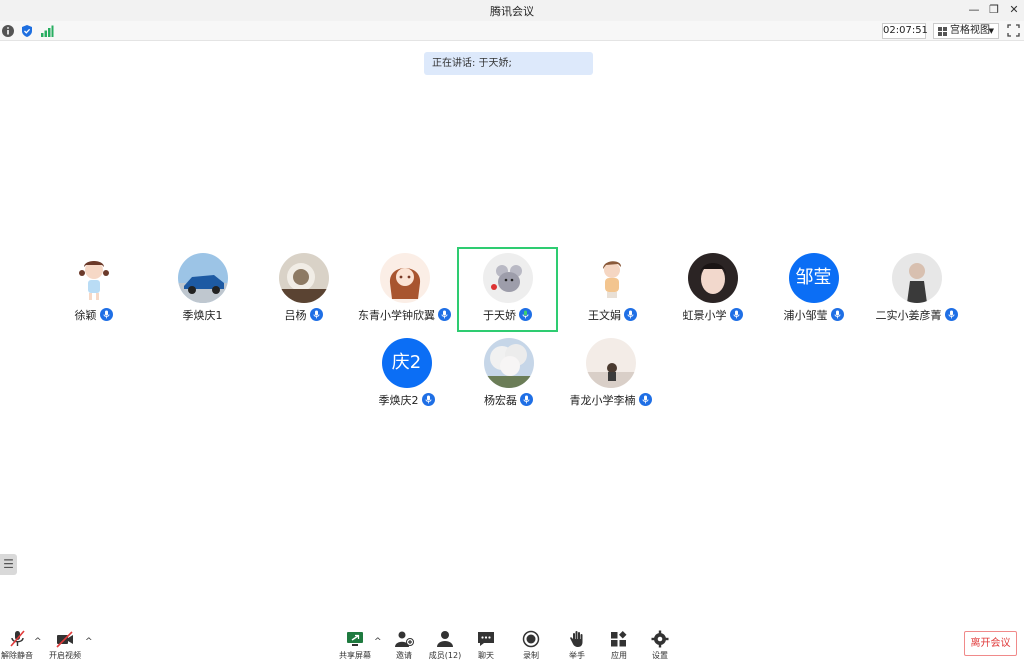 The width and height of the screenshot is (1024, 661). What do you see at coordinates (577, 655) in the screenshot?
I see `raise-hand-label: 举手` at bounding box center [577, 655].